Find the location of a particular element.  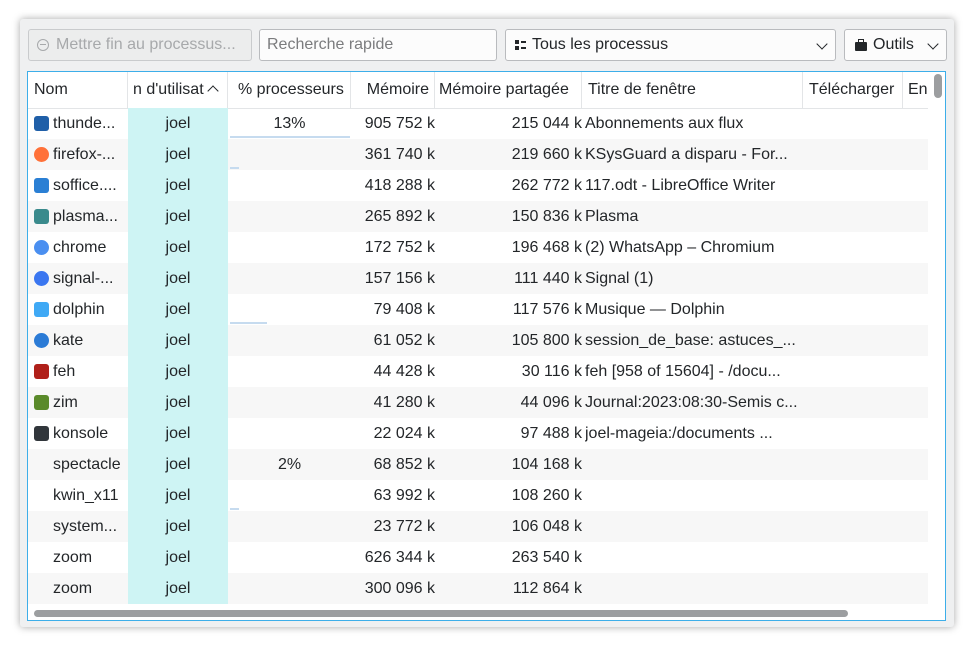

process-name: konsole is located at coordinates (81, 433).